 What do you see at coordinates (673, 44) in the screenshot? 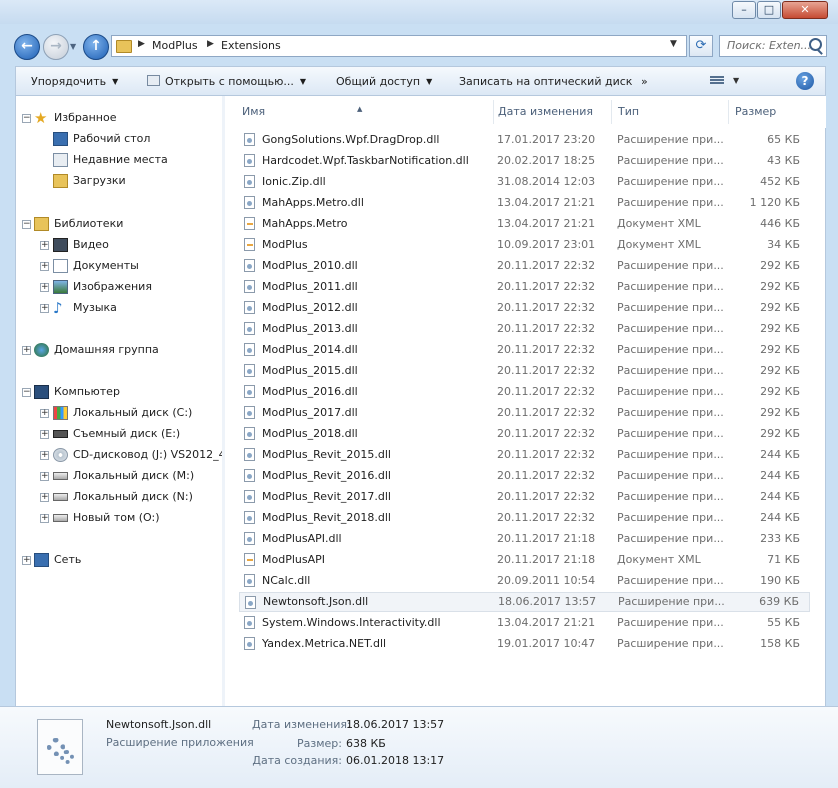
I see `address-dropdown-icon: ▼` at bounding box center [673, 44].